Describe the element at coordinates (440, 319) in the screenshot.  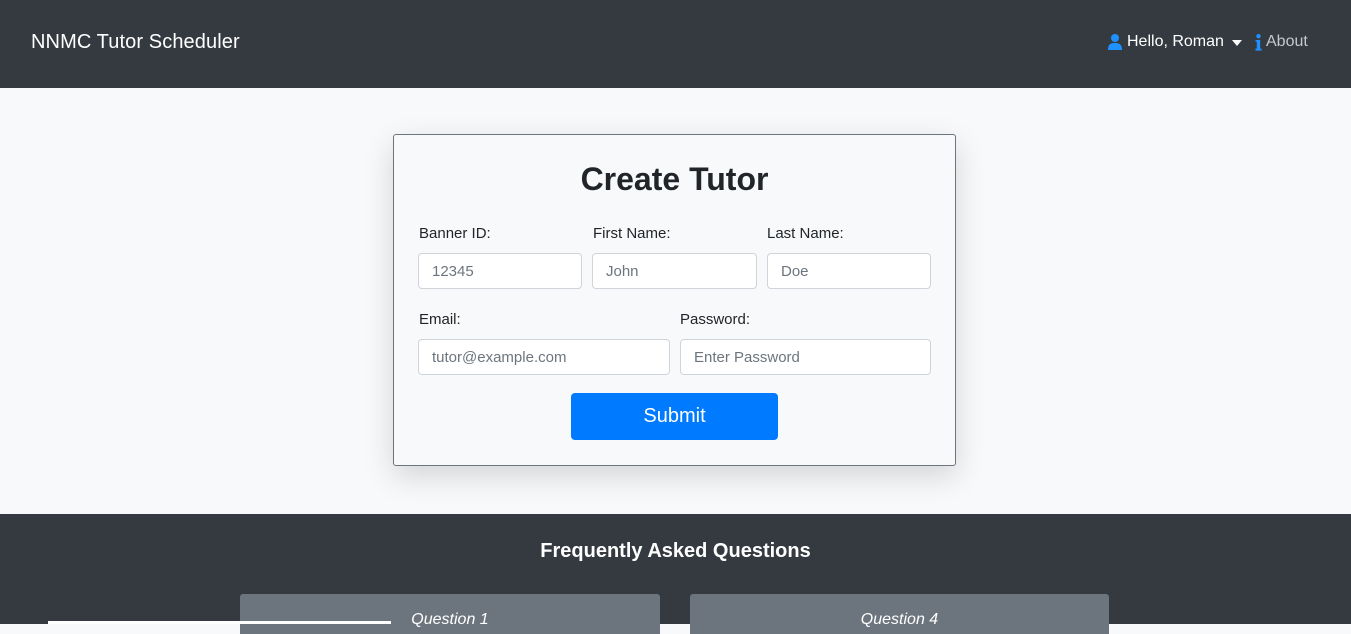
I see `email-label: Email:` at that location.